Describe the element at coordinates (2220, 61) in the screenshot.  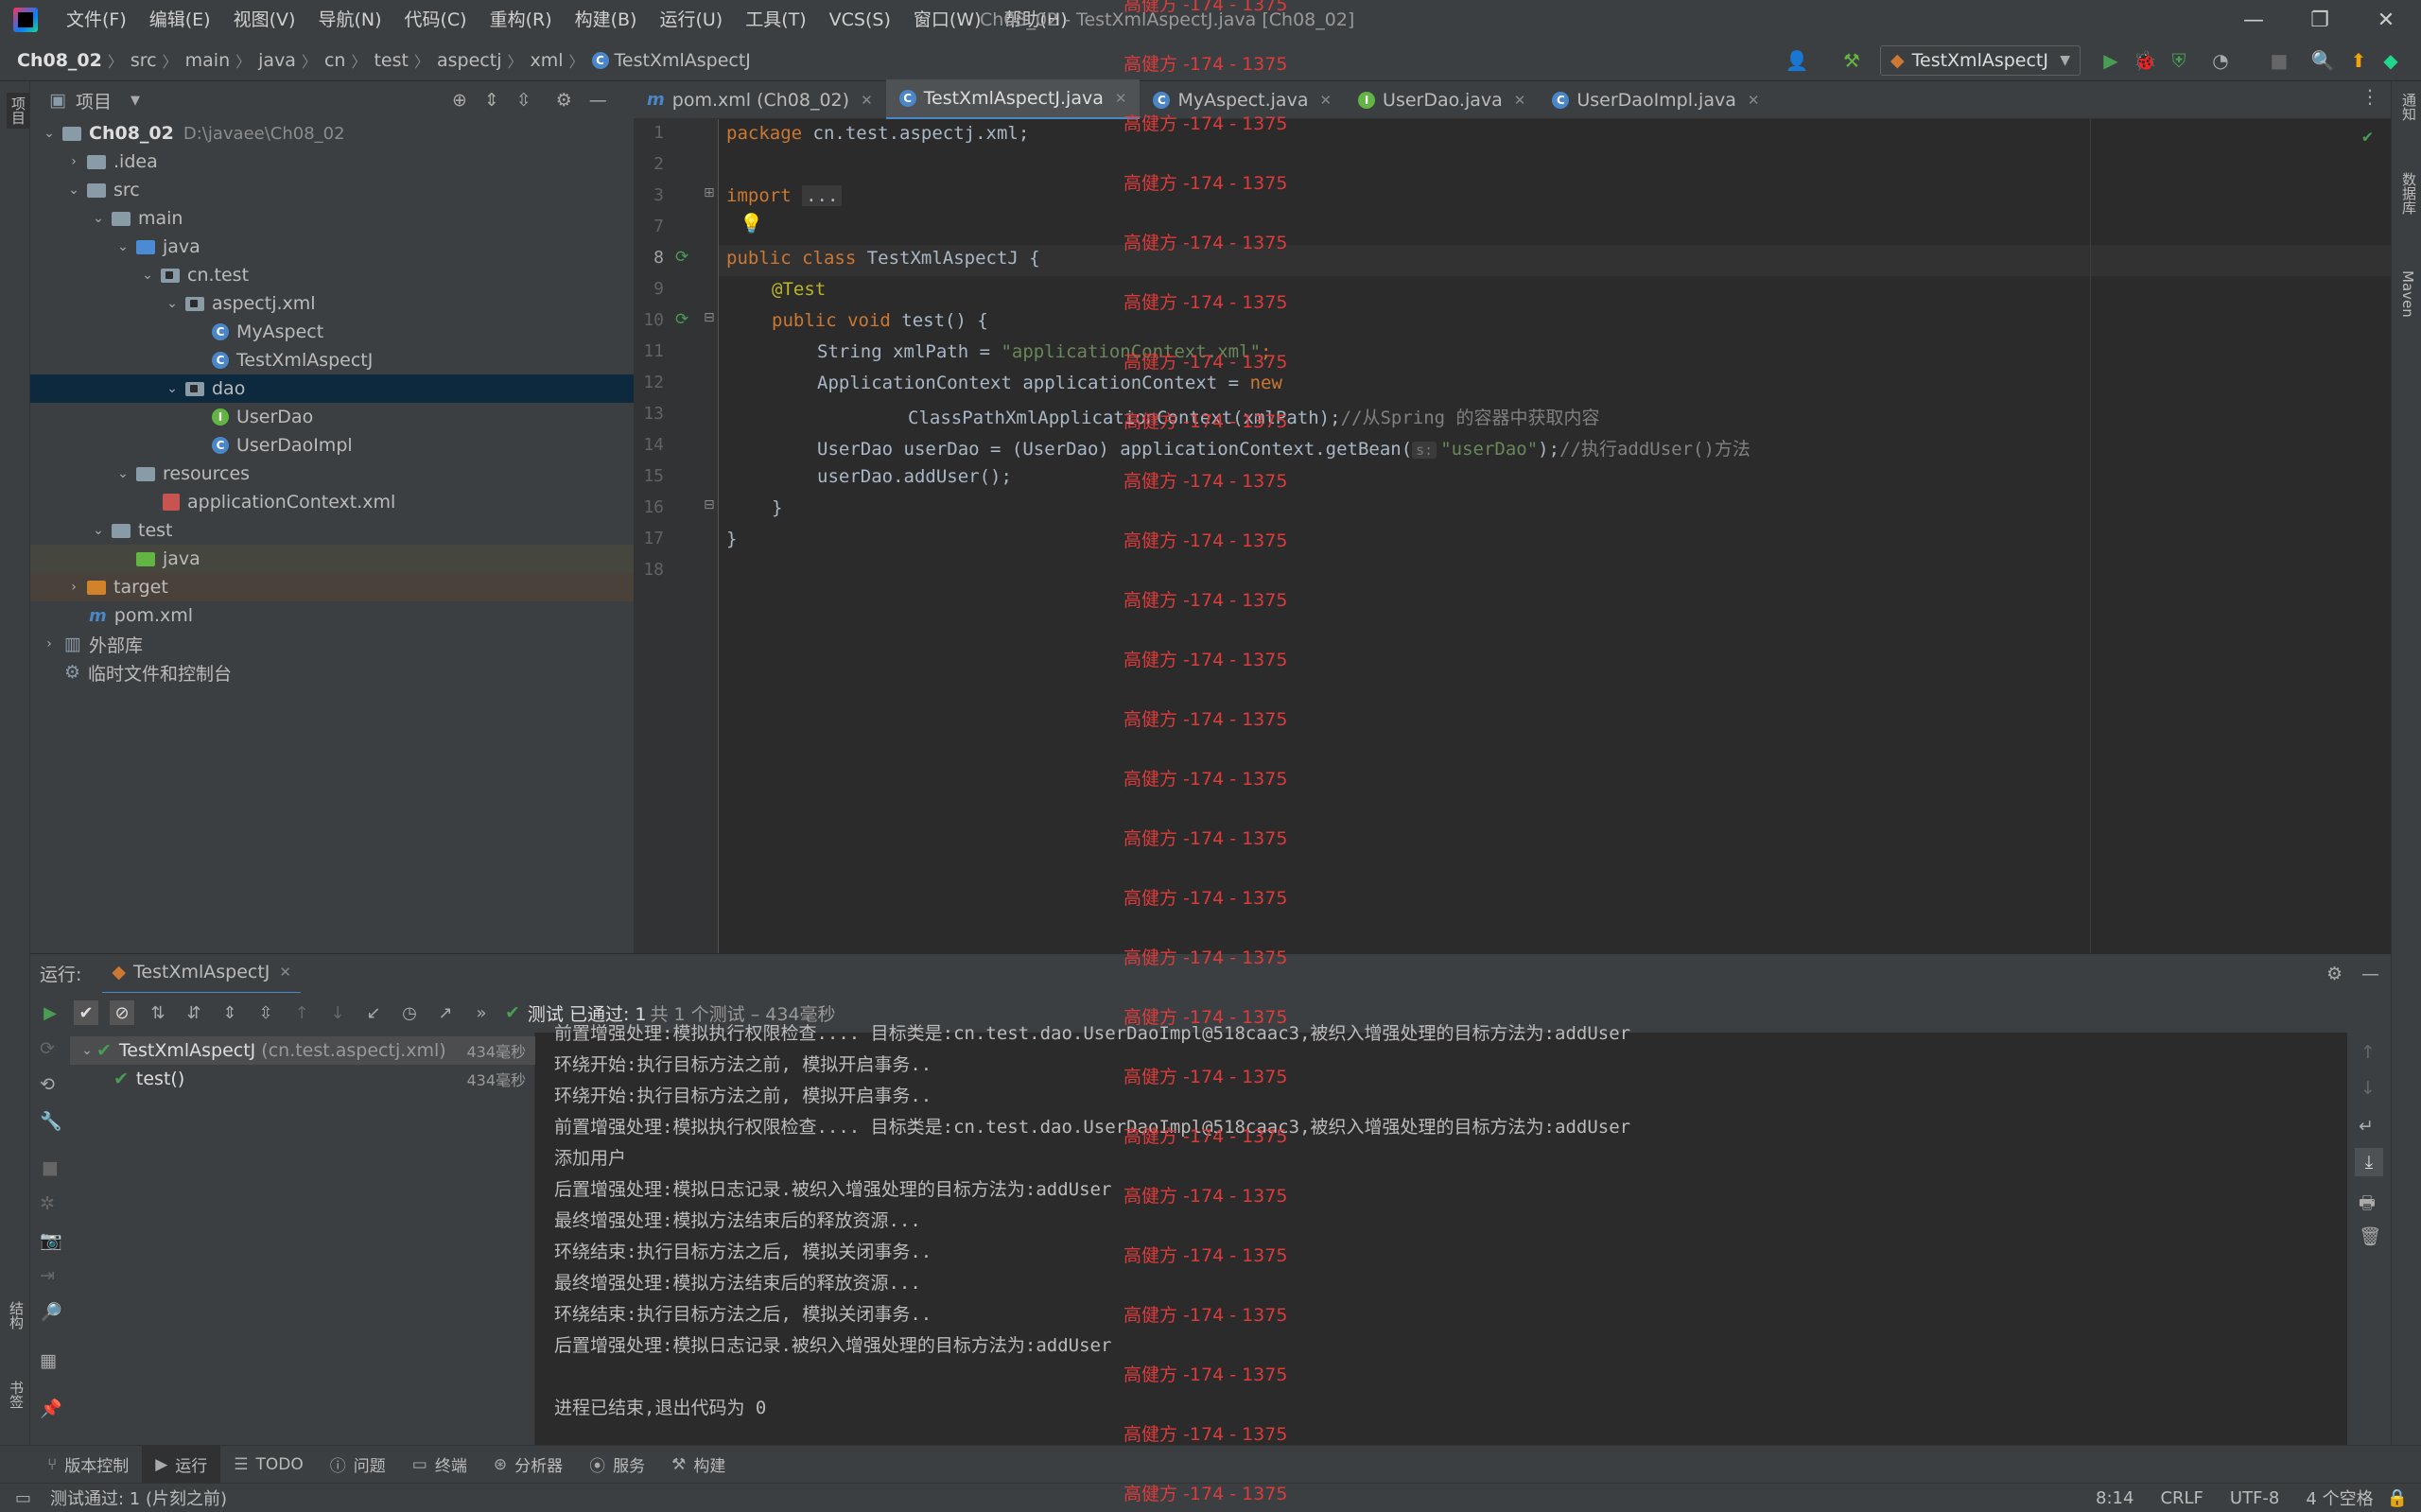
I see `profile-icon: ◔` at that location.